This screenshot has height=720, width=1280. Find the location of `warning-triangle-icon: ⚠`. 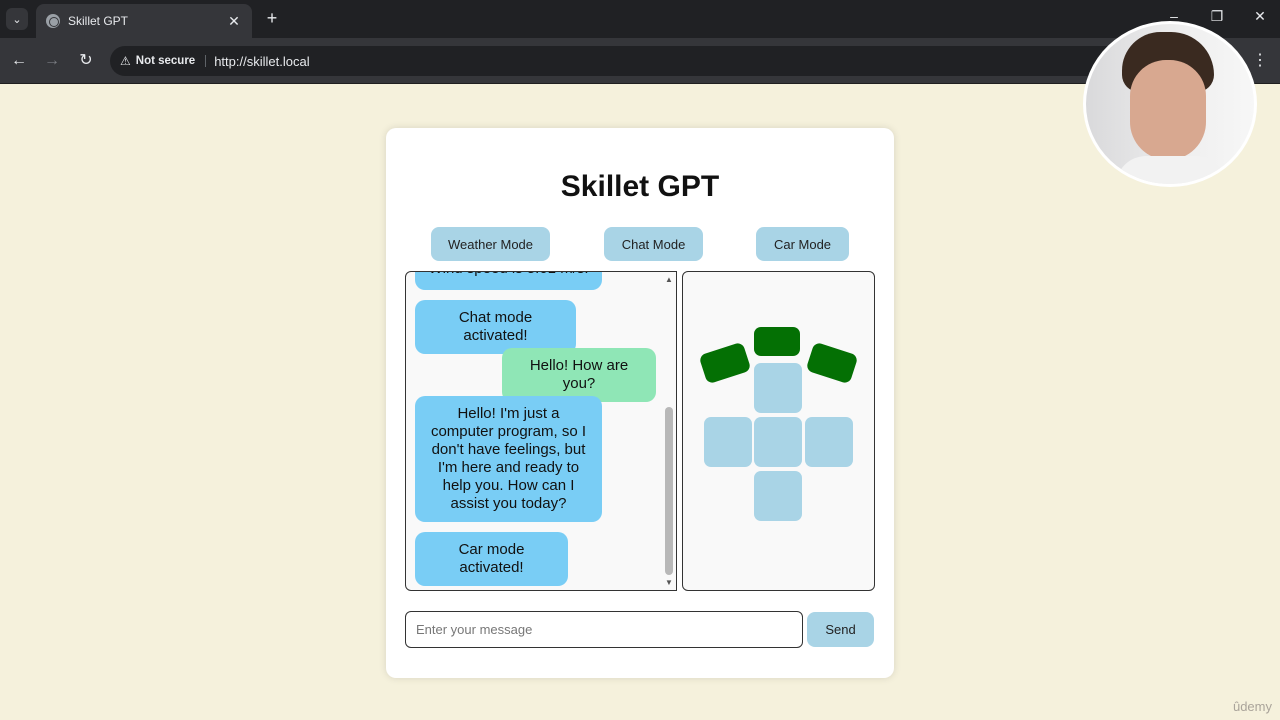

warning-triangle-icon: ⚠ is located at coordinates (125, 61).